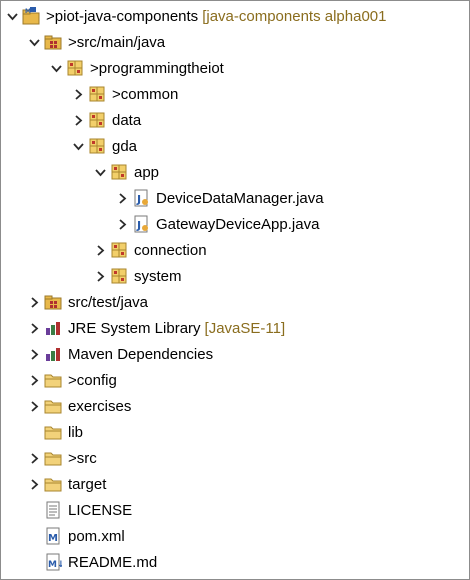 This screenshot has width=470, height=580. What do you see at coordinates (235, 250) in the screenshot?
I see `tree-item: connection` at bounding box center [235, 250].